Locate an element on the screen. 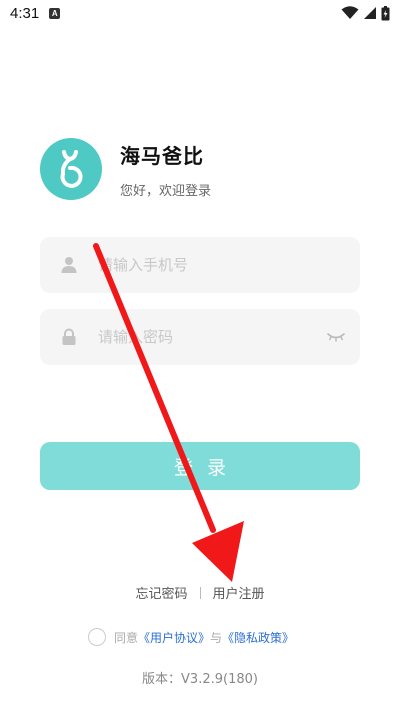 The width and height of the screenshot is (400, 710). account-links: 忘记密码 用户注册 is located at coordinates (200, 592).